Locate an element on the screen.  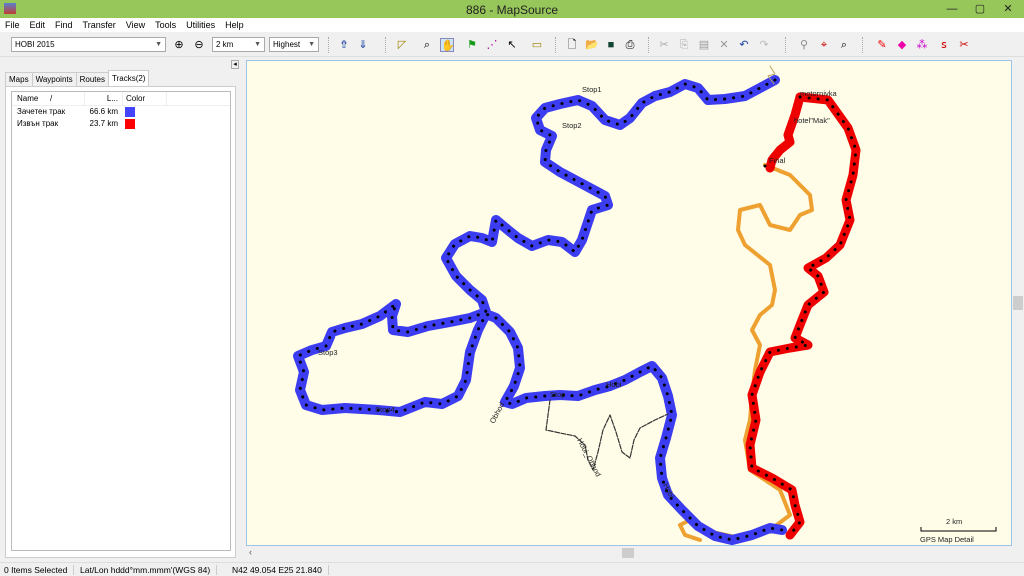
menu-edit: Edit is located at coordinates (38, 25).